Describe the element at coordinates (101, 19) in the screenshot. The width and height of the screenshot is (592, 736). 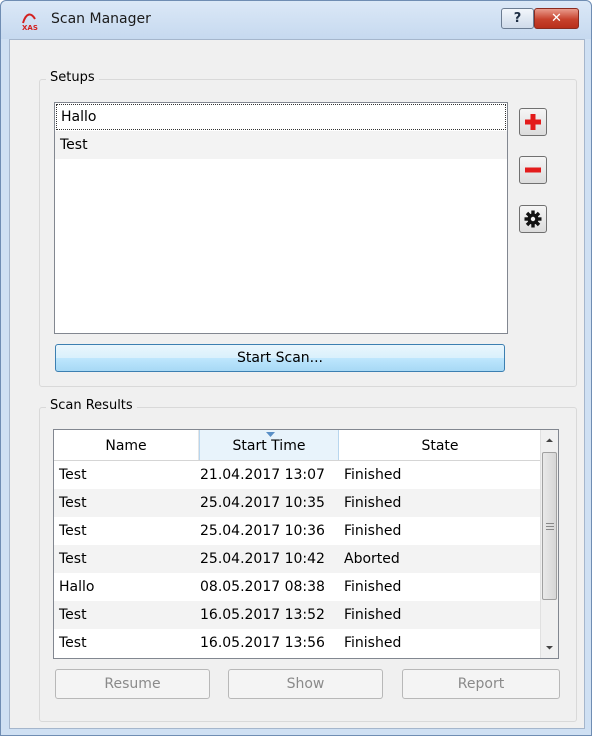
I see `window-title: Scan Manager` at that location.